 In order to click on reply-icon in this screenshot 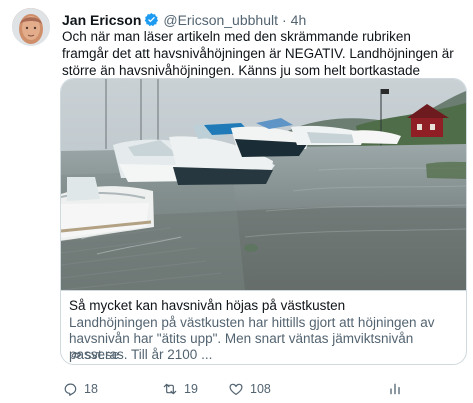, I will do `click(70, 389)`.